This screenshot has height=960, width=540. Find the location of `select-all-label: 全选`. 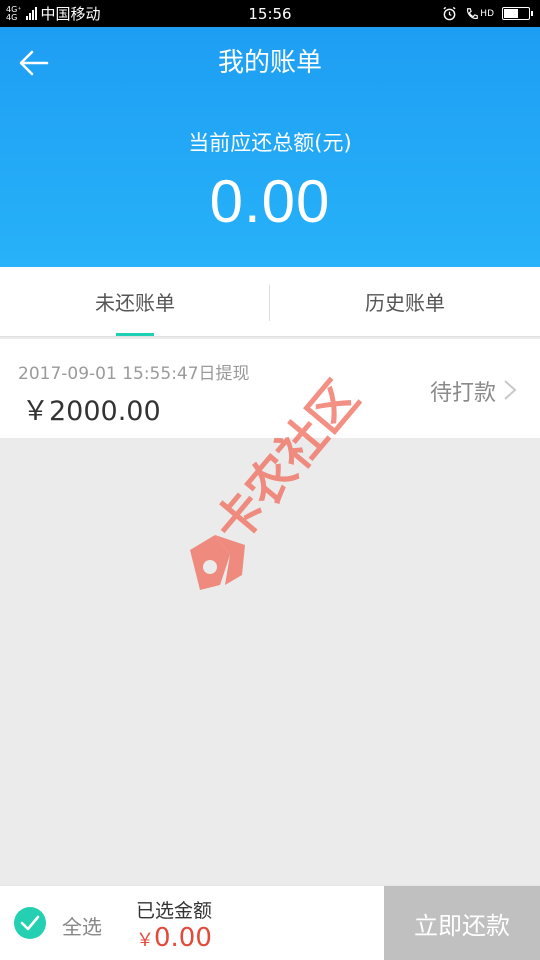

select-all-label: 全选 is located at coordinates (82, 925).